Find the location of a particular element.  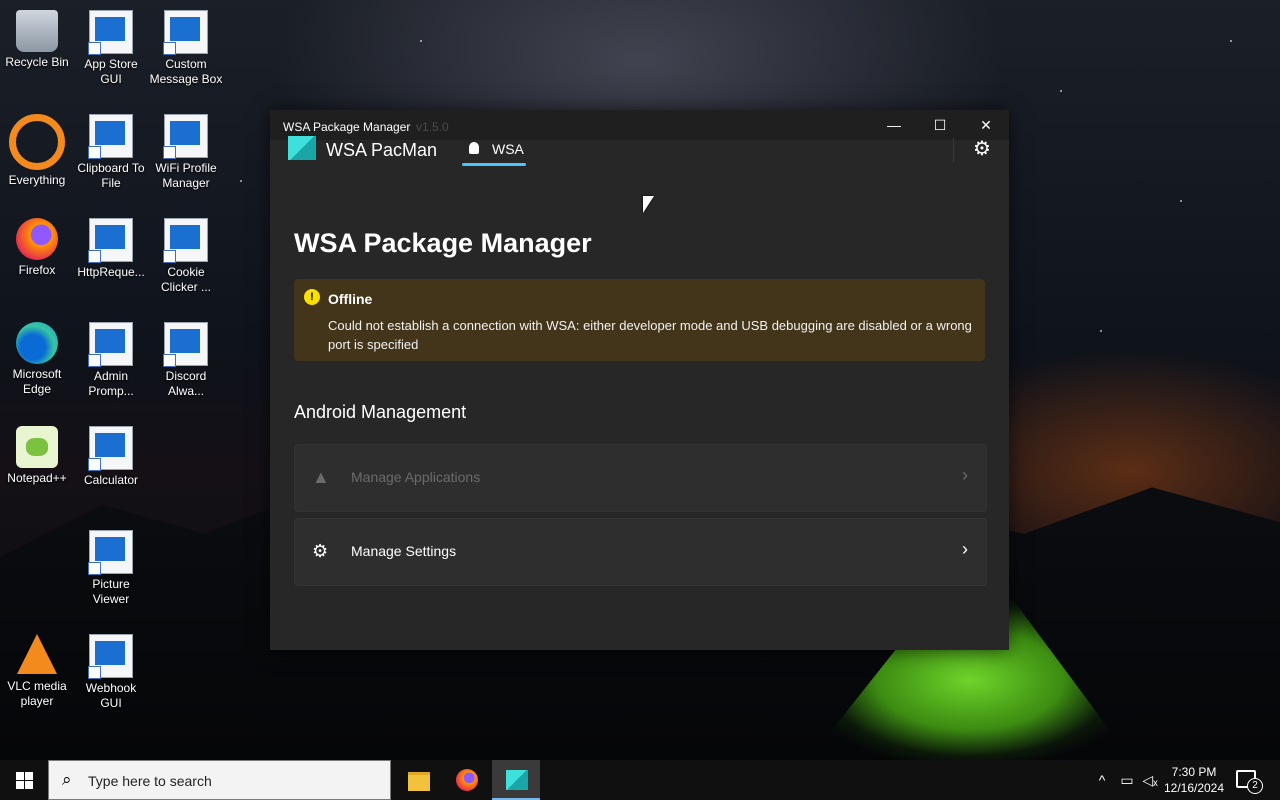

tab-wsa: WSA is located at coordinates (494, 152).